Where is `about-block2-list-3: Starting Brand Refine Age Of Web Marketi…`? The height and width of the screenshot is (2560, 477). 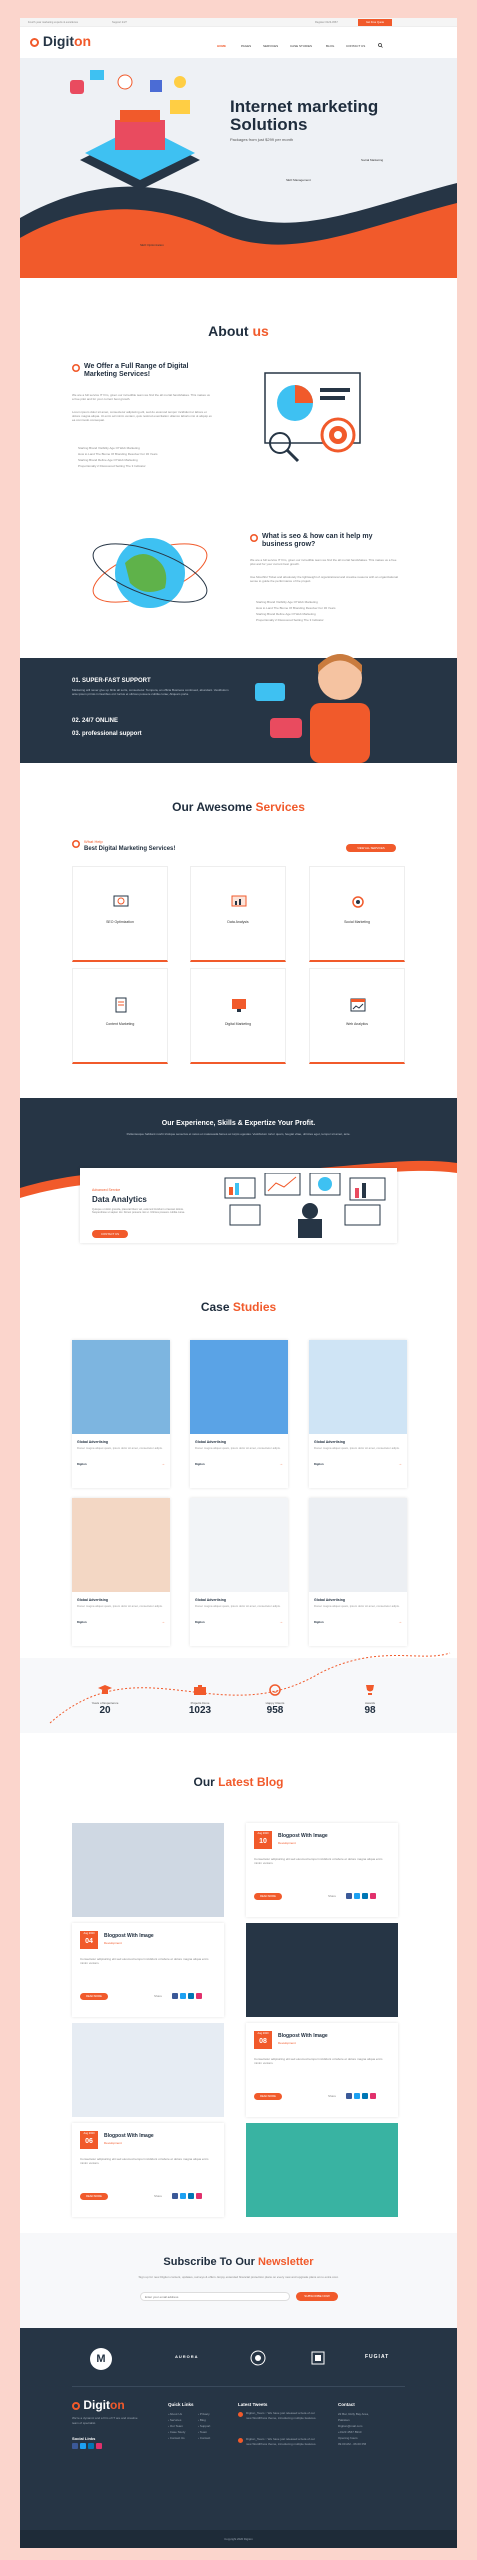
about-block2-list-3: Starting Brand Refine Age Of Web Marketi… is located at coordinates (286, 614).